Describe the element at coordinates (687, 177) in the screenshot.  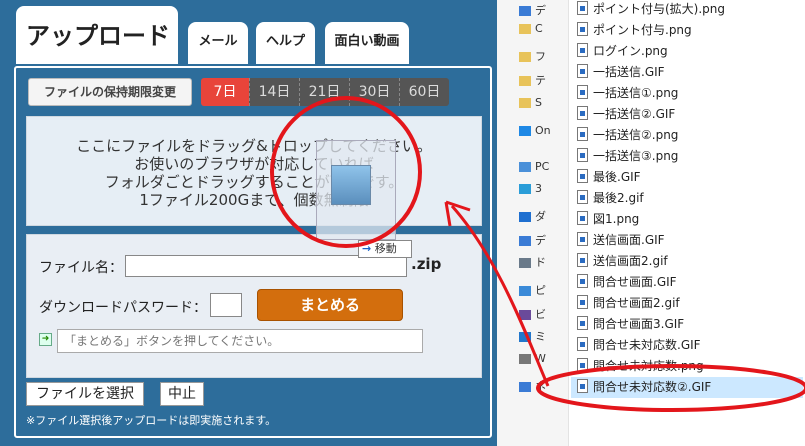
I see `file-row: 最後.GIF` at that location.